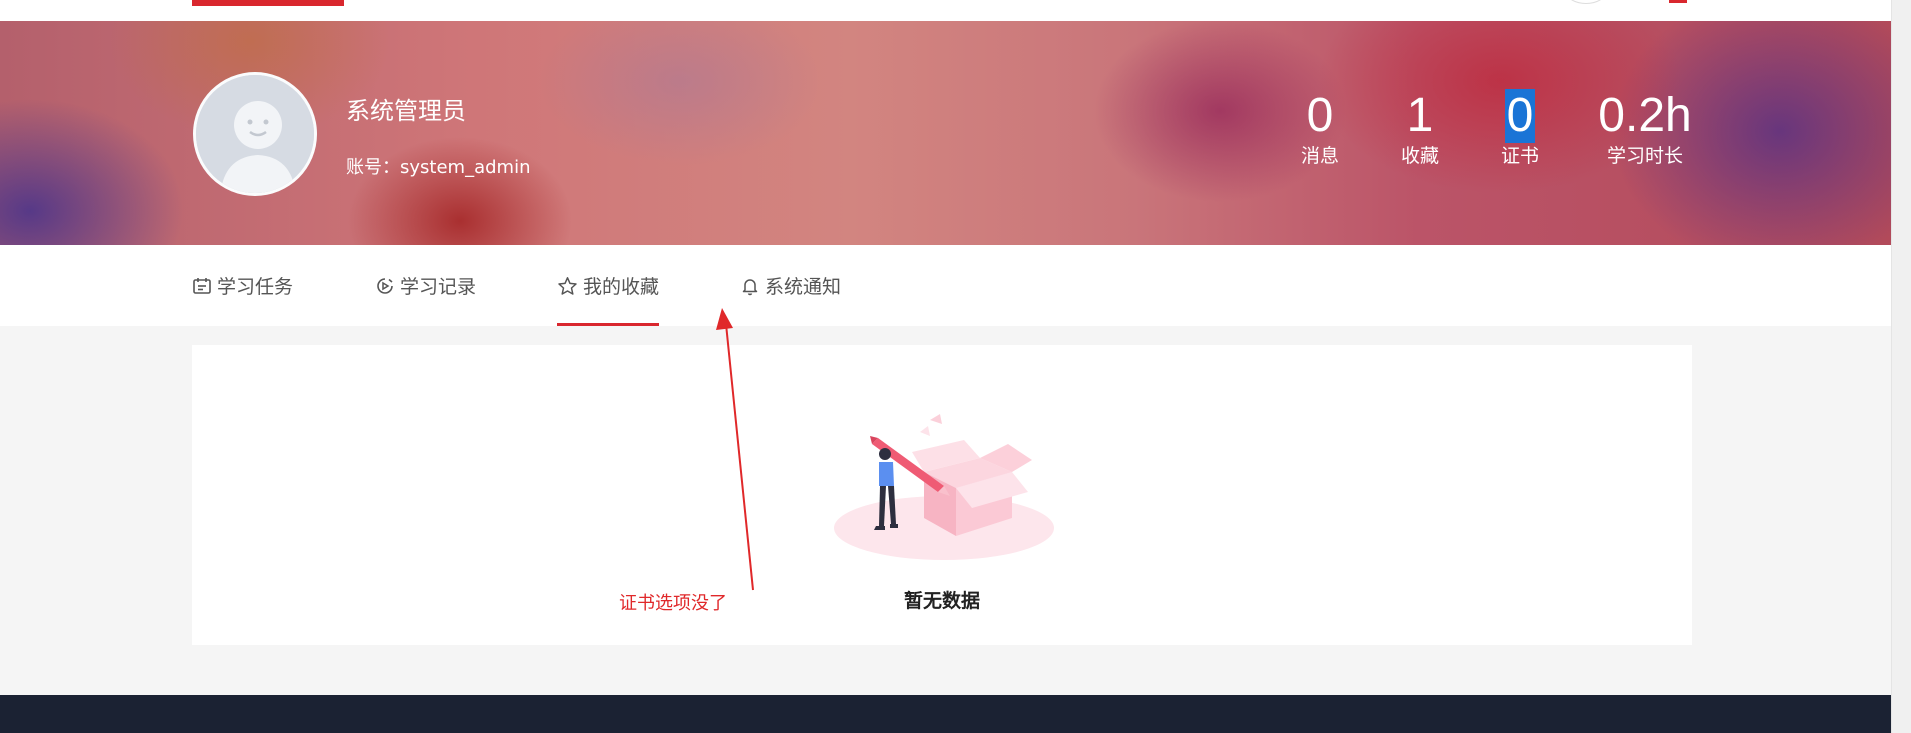  I want to click on tab-label: 我的收藏, so click(621, 287).